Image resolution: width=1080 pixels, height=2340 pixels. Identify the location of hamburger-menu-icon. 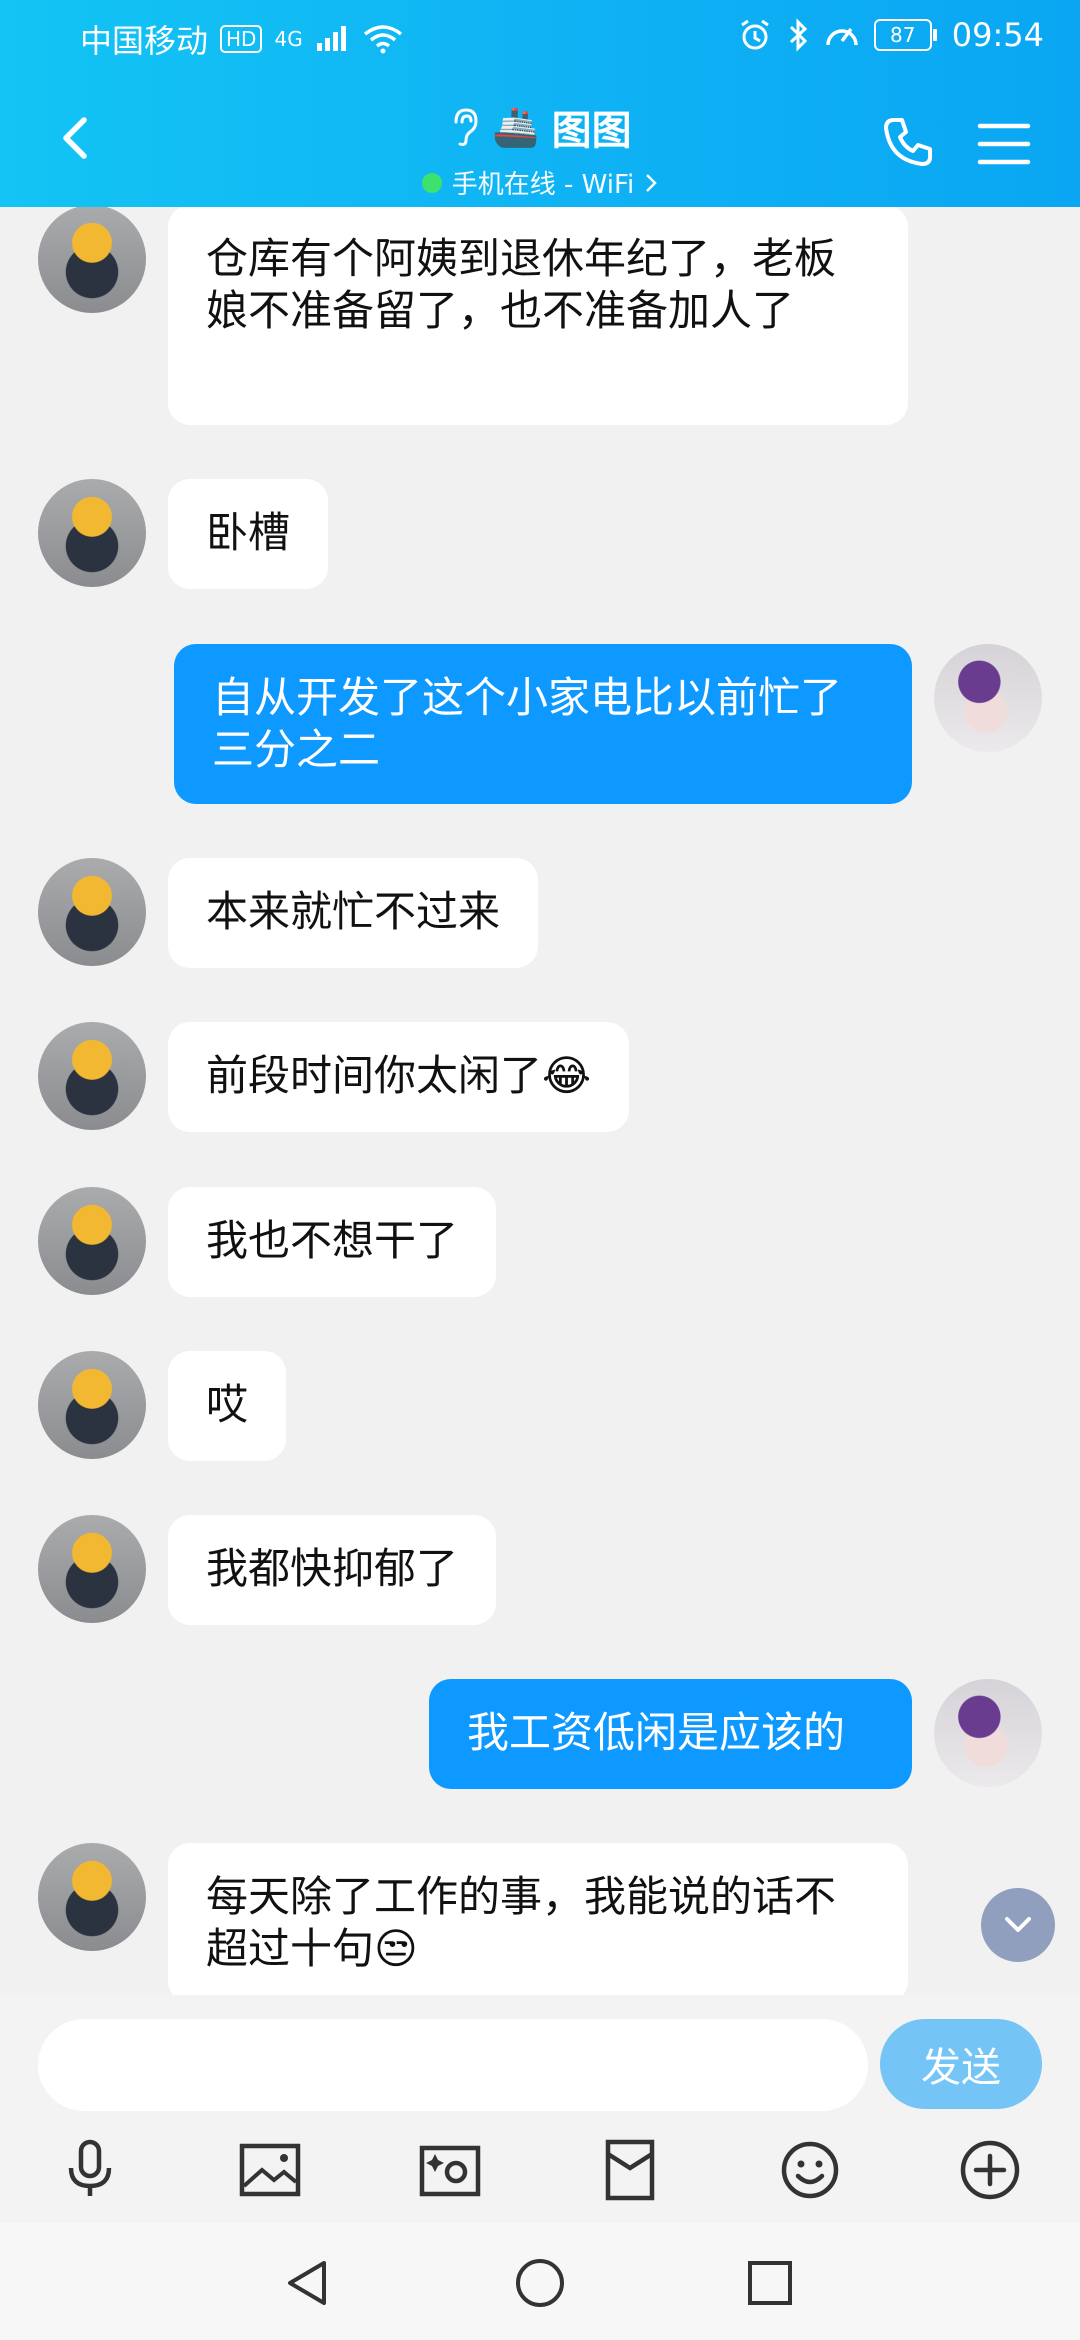
(1004, 144).